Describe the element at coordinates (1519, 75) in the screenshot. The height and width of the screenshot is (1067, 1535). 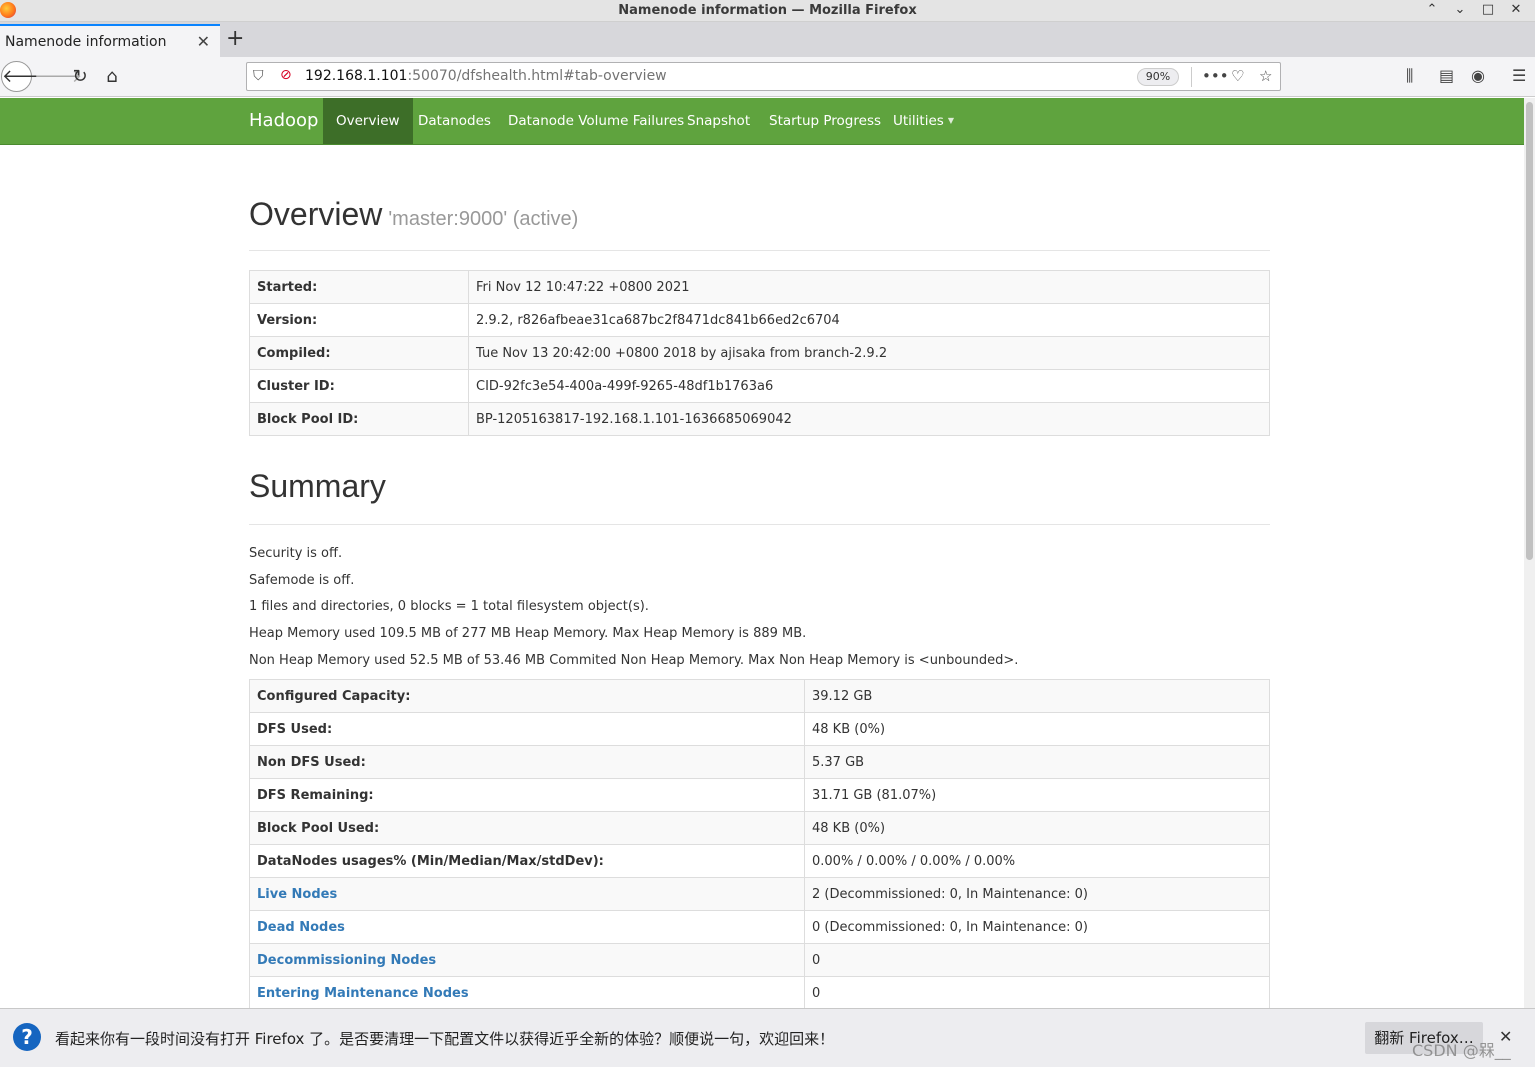
I see `menu-icon: ☰` at that location.